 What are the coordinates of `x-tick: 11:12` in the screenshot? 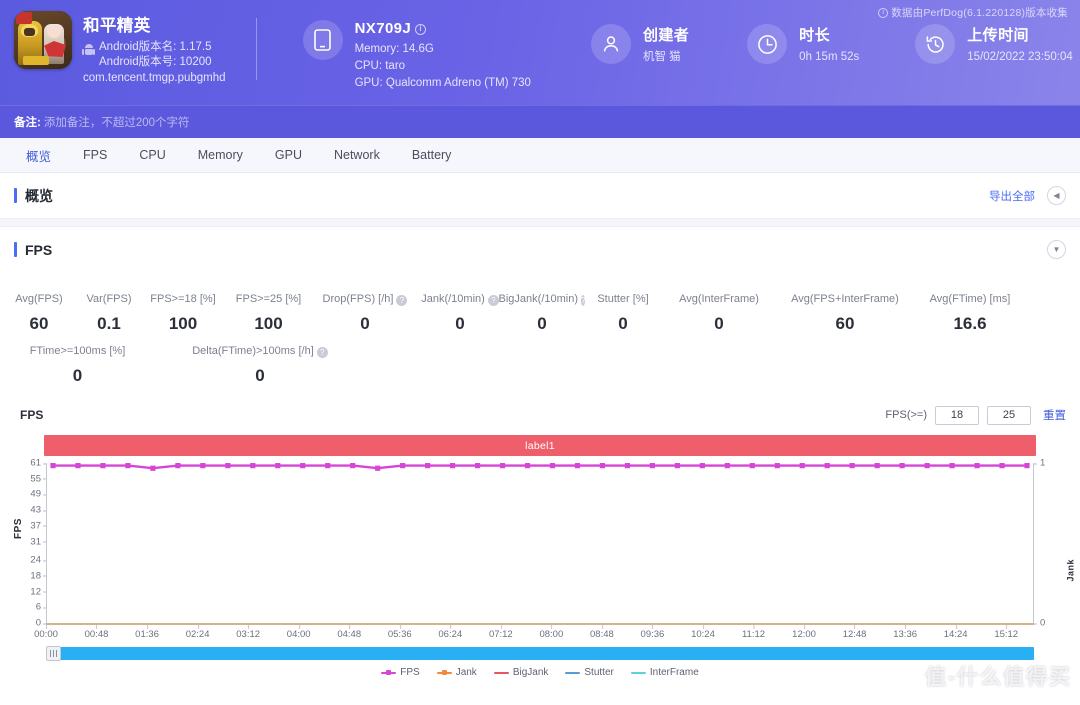 It's located at (753, 632).